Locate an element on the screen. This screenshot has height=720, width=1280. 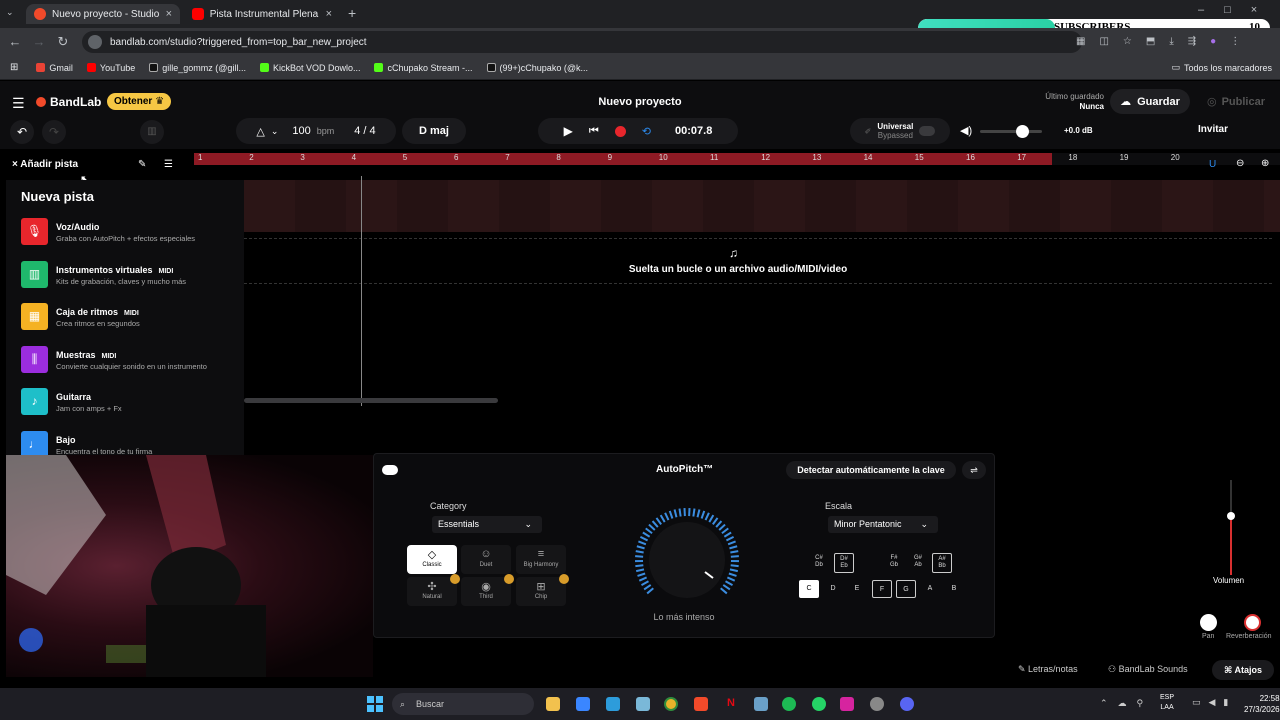
taskbar-search: ⌕ Buscar is located at coordinates (463, 704).